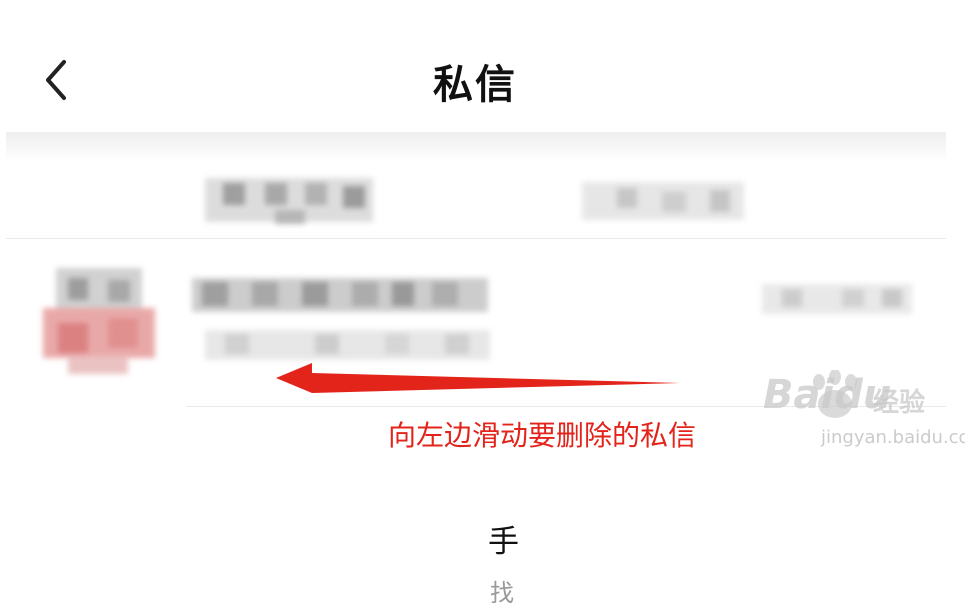 The height and width of the screenshot is (608, 965). What do you see at coordinates (855, 418) in the screenshot?
I see `watermark: Baidu 经验 jingyan.baidu.com` at bounding box center [855, 418].